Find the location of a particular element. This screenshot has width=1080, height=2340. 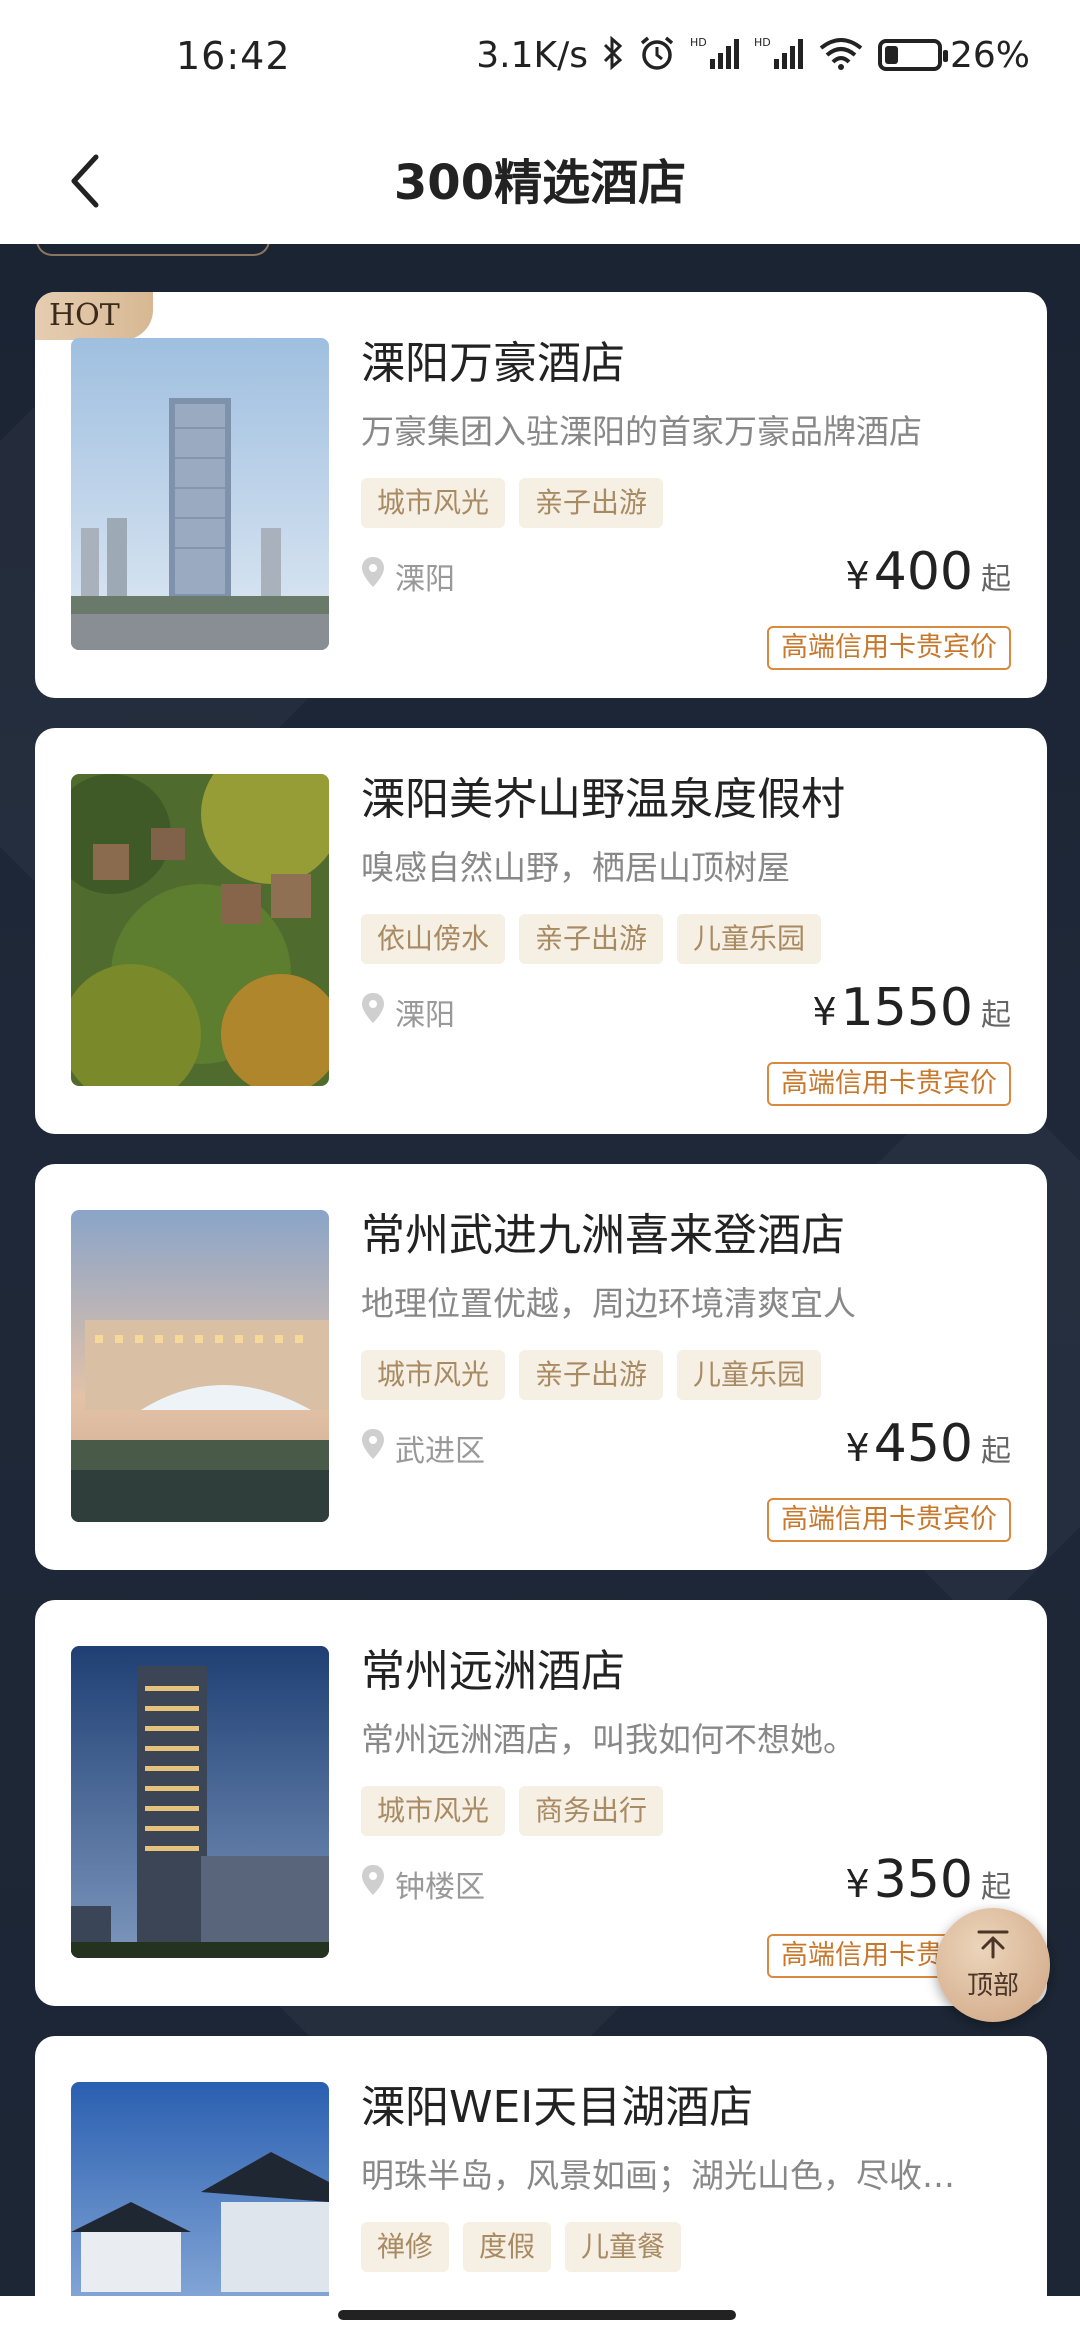

hotel-name: 常州远洲酒店 is located at coordinates (493, 1671).